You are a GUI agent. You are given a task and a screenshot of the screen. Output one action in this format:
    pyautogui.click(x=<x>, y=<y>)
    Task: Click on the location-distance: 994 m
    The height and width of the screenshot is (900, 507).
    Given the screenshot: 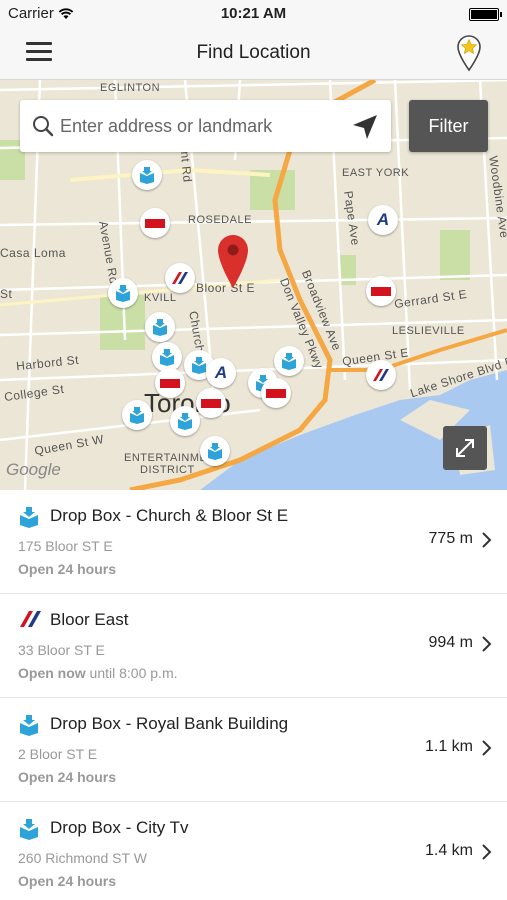 What is the action you would take?
    pyautogui.click(x=450, y=642)
    